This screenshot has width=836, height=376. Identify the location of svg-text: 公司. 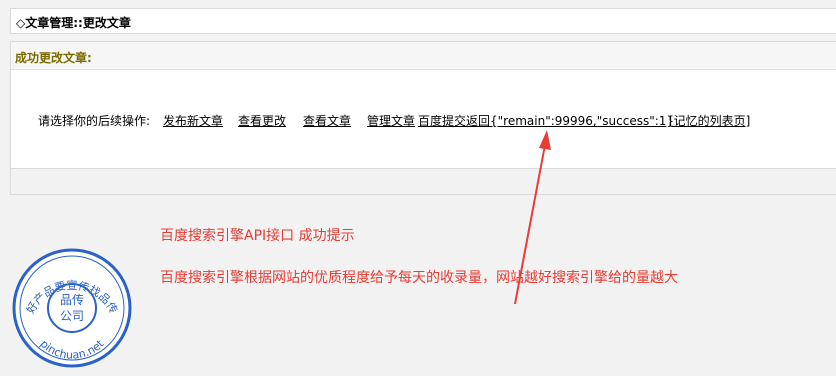
(72, 316).